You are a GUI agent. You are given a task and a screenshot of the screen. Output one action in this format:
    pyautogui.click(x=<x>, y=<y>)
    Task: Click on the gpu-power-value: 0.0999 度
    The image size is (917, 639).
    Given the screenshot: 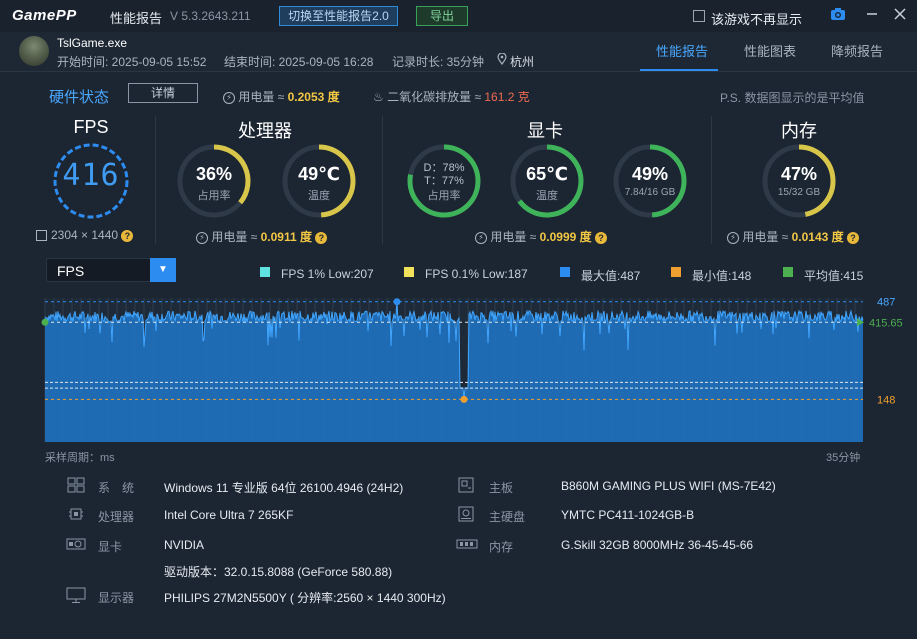 What is the action you would take?
    pyautogui.click(x=565, y=237)
    